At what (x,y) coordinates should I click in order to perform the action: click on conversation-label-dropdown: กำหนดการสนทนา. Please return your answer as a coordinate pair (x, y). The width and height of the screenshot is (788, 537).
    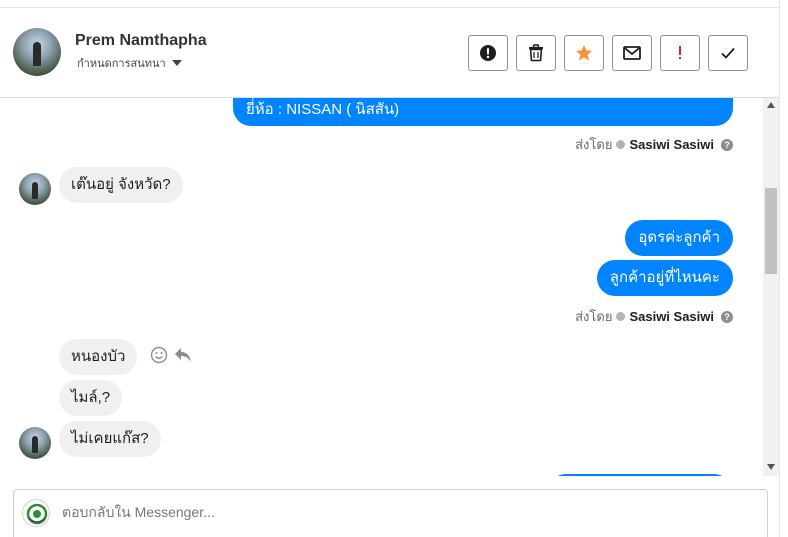
    Looking at the image, I should click on (129, 63).